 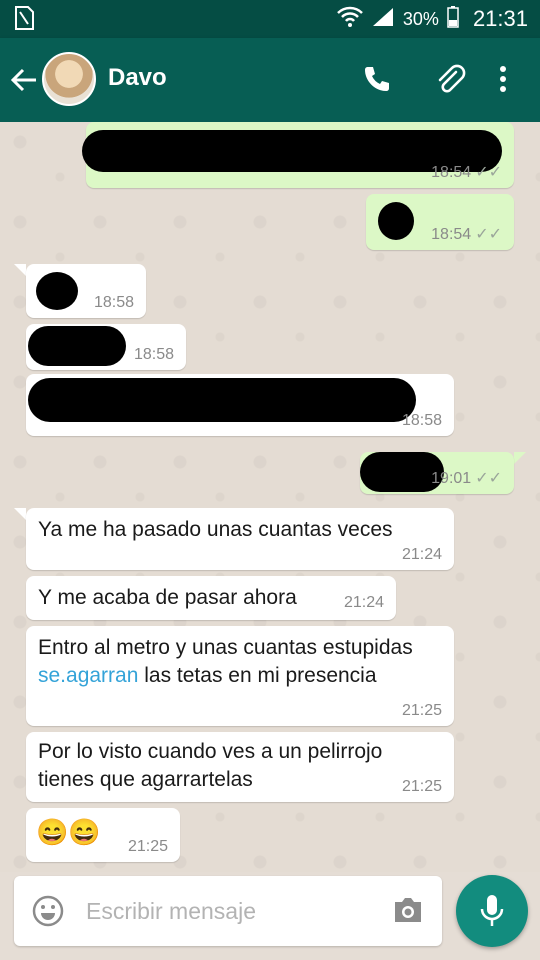 What do you see at coordinates (167, 597) in the screenshot?
I see `message-text: Y me acaba de pasar ahora` at bounding box center [167, 597].